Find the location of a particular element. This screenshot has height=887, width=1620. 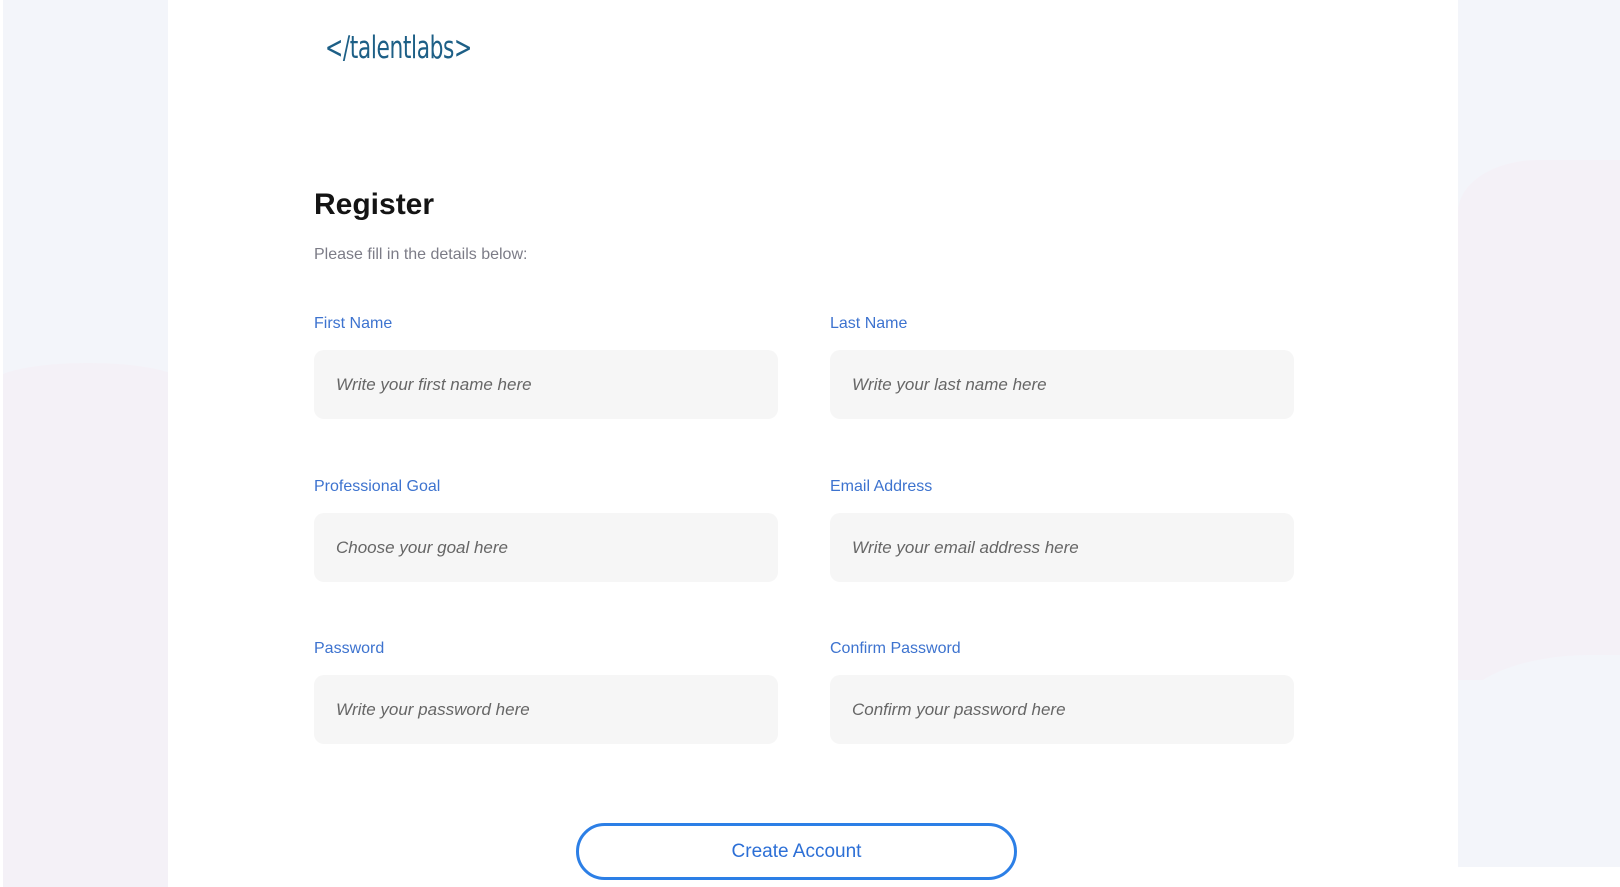

professional-goal-label: Professional Goal is located at coordinates (377, 486).